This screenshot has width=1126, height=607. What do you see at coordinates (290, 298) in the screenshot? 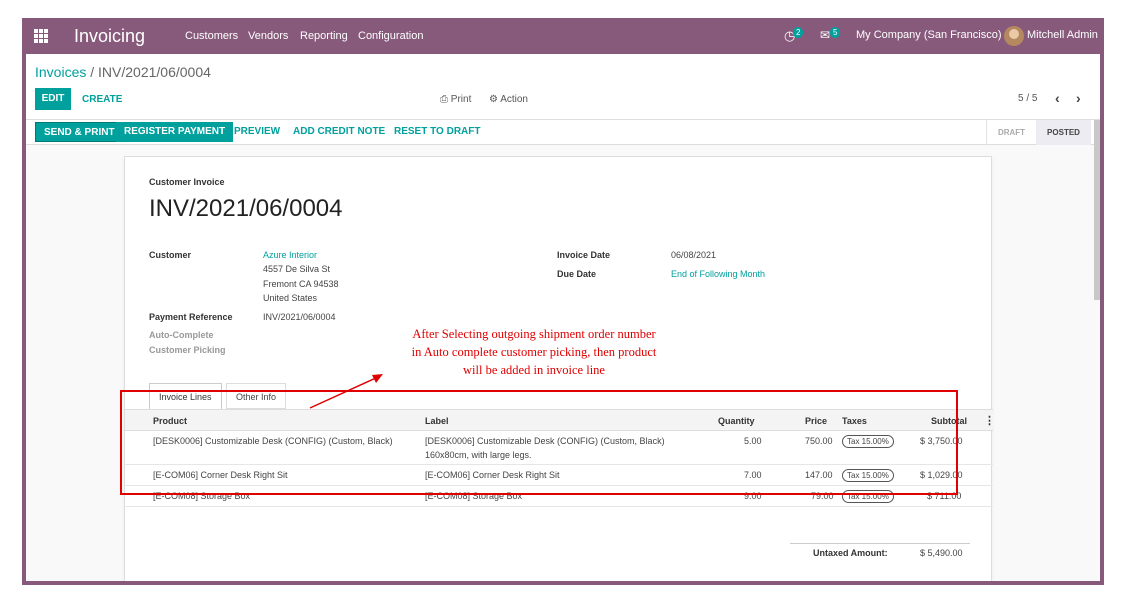
I see `customer-address-line3: United States` at bounding box center [290, 298].